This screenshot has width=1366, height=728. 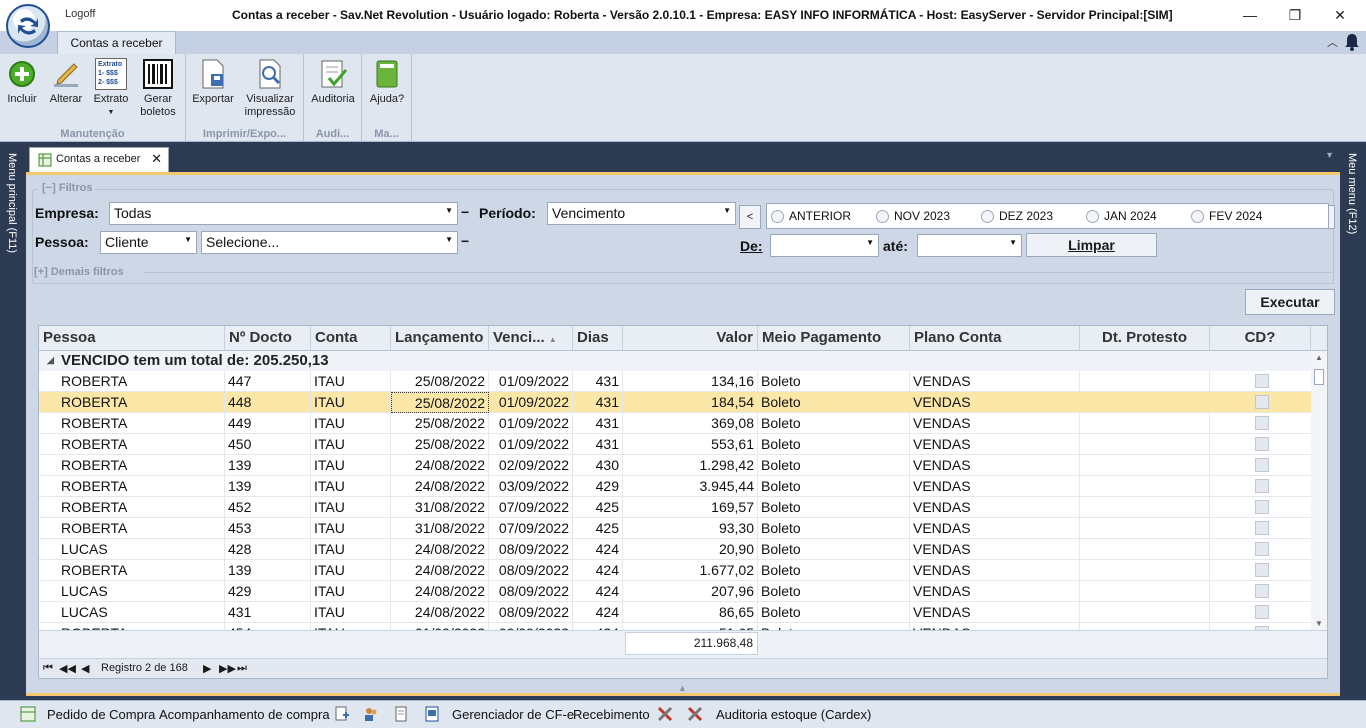 What do you see at coordinates (750, 217) in the screenshot?
I see `period-prev-button: <` at bounding box center [750, 217].